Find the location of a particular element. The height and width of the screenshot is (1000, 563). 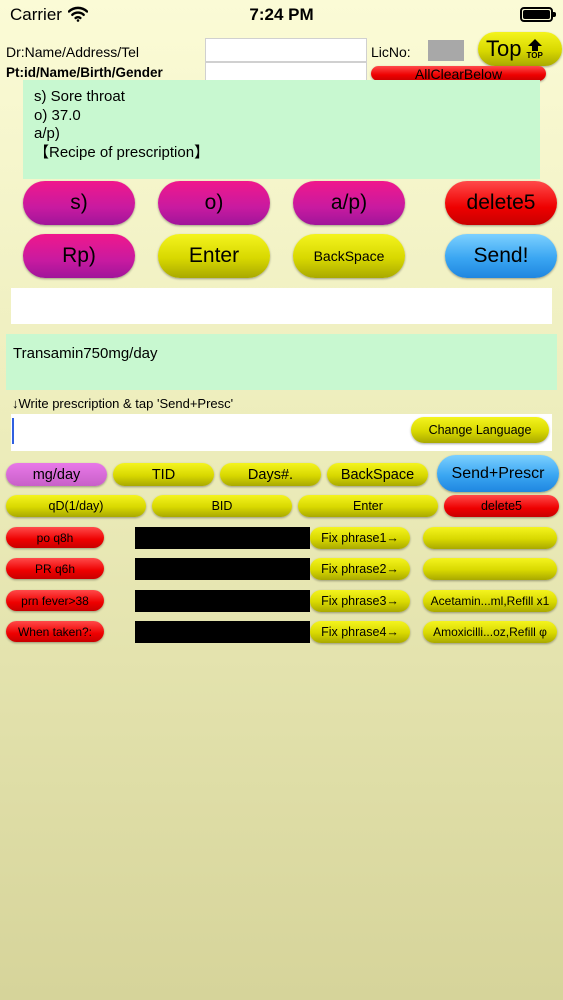

patient-info-field is located at coordinates (286, 72).